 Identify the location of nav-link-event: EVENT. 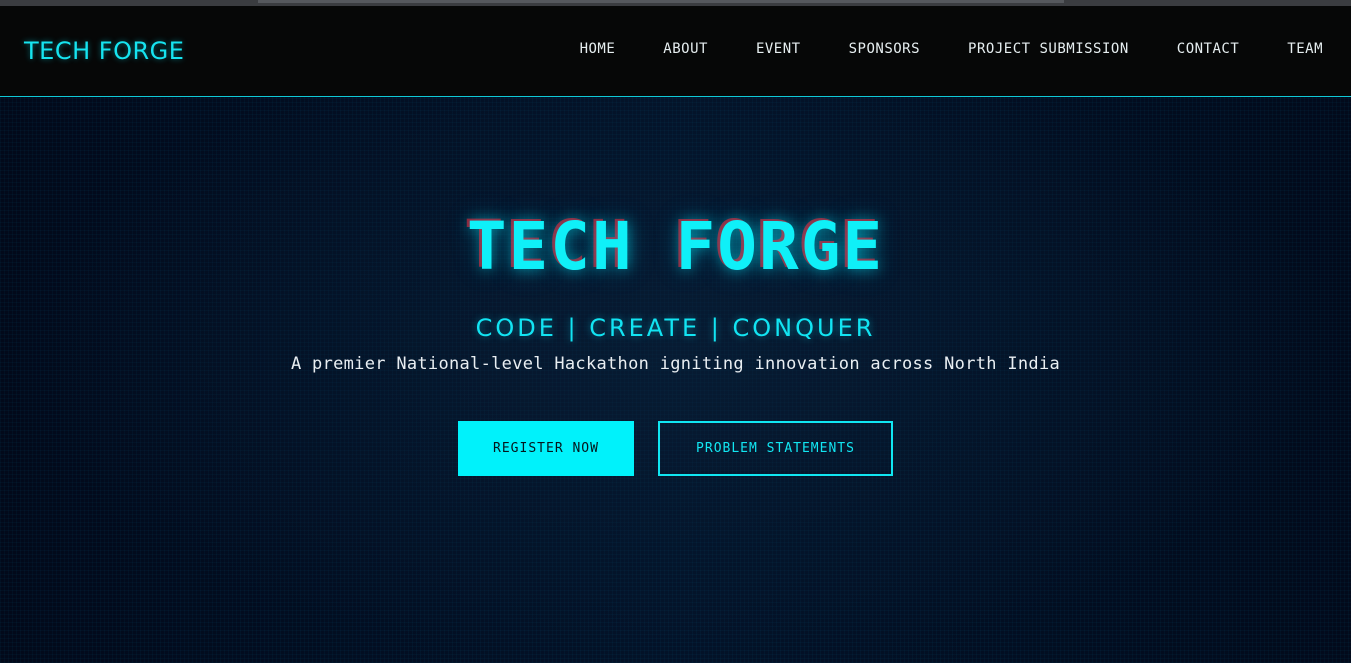
(778, 49).